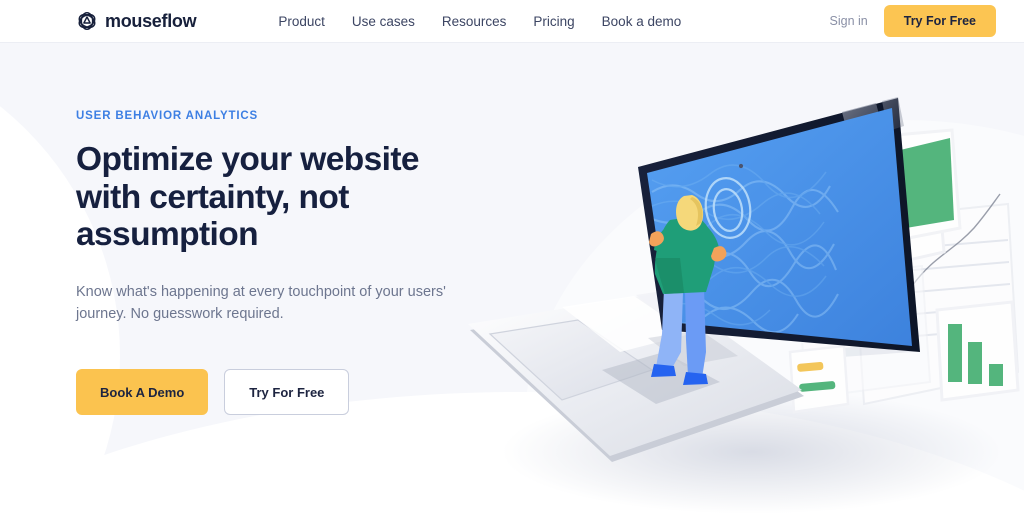 This screenshot has height=531, width=1024. Describe the element at coordinates (474, 21) in the screenshot. I see `nav-item-resources: Resources` at that location.